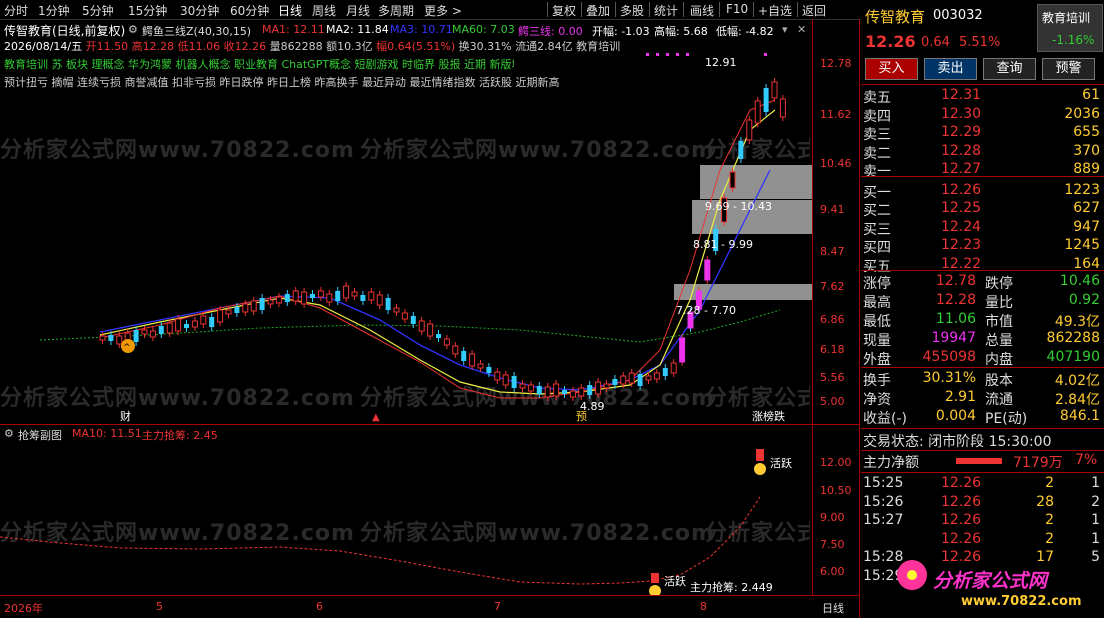 The image size is (1104, 618). What do you see at coordinates (290, 10) in the screenshot?
I see `tab-daily: 日线` at bounding box center [290, 10].